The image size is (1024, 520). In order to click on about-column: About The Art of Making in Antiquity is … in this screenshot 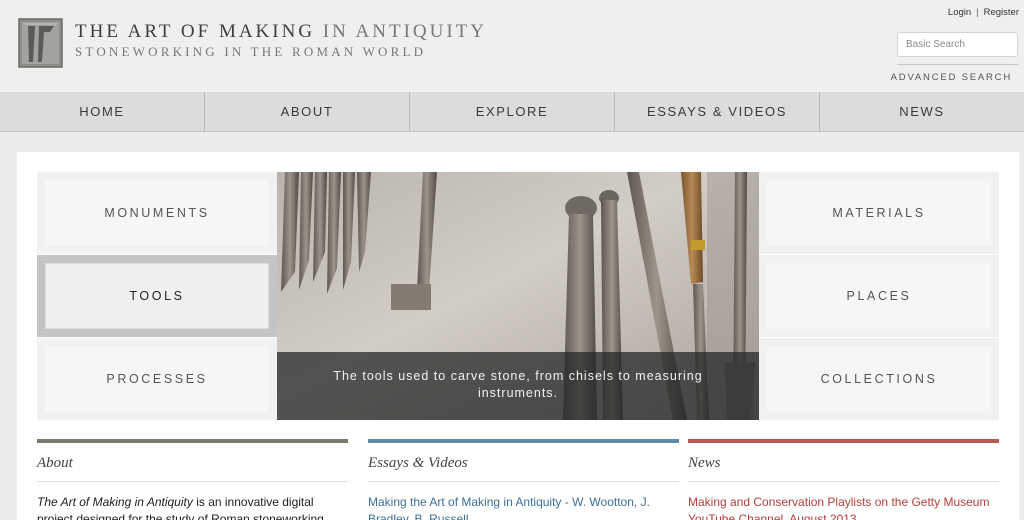, I will do `click(192, 479)`.